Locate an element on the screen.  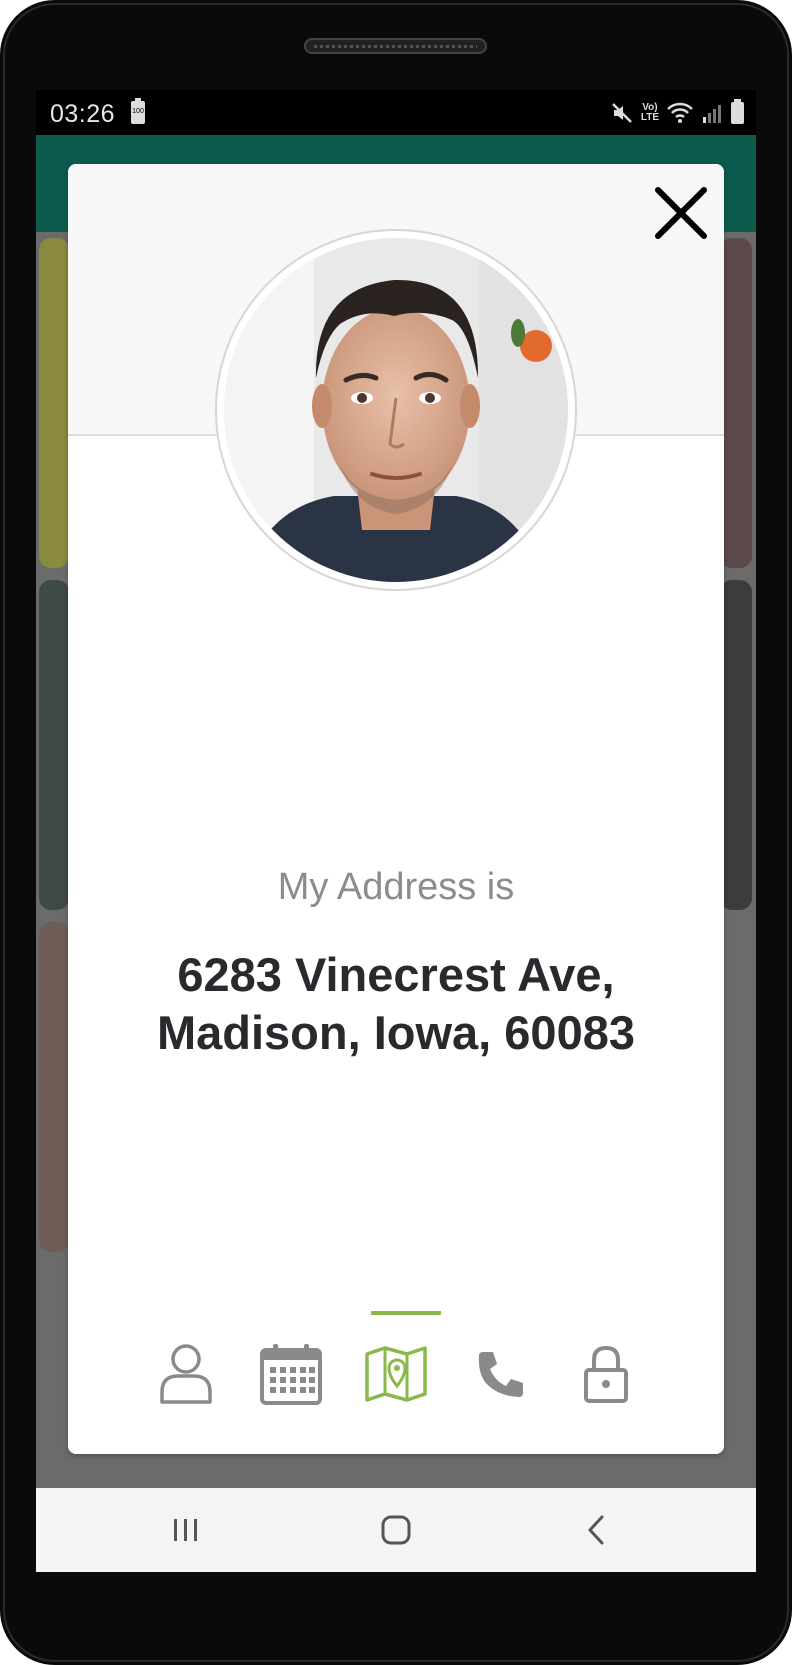
battery-icon is located at coordinates (737, 111).